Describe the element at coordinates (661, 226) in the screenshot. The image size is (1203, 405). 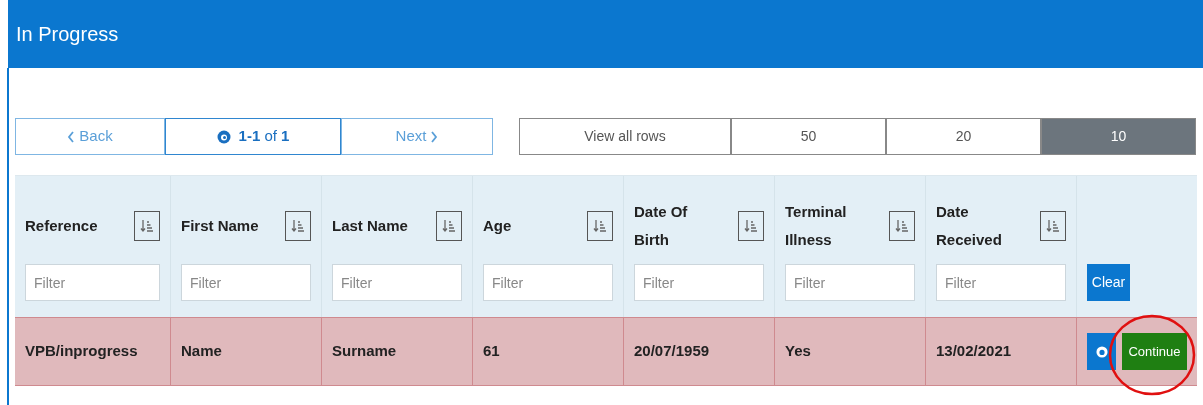
I see `column-header: Date Of Birth` at that location.